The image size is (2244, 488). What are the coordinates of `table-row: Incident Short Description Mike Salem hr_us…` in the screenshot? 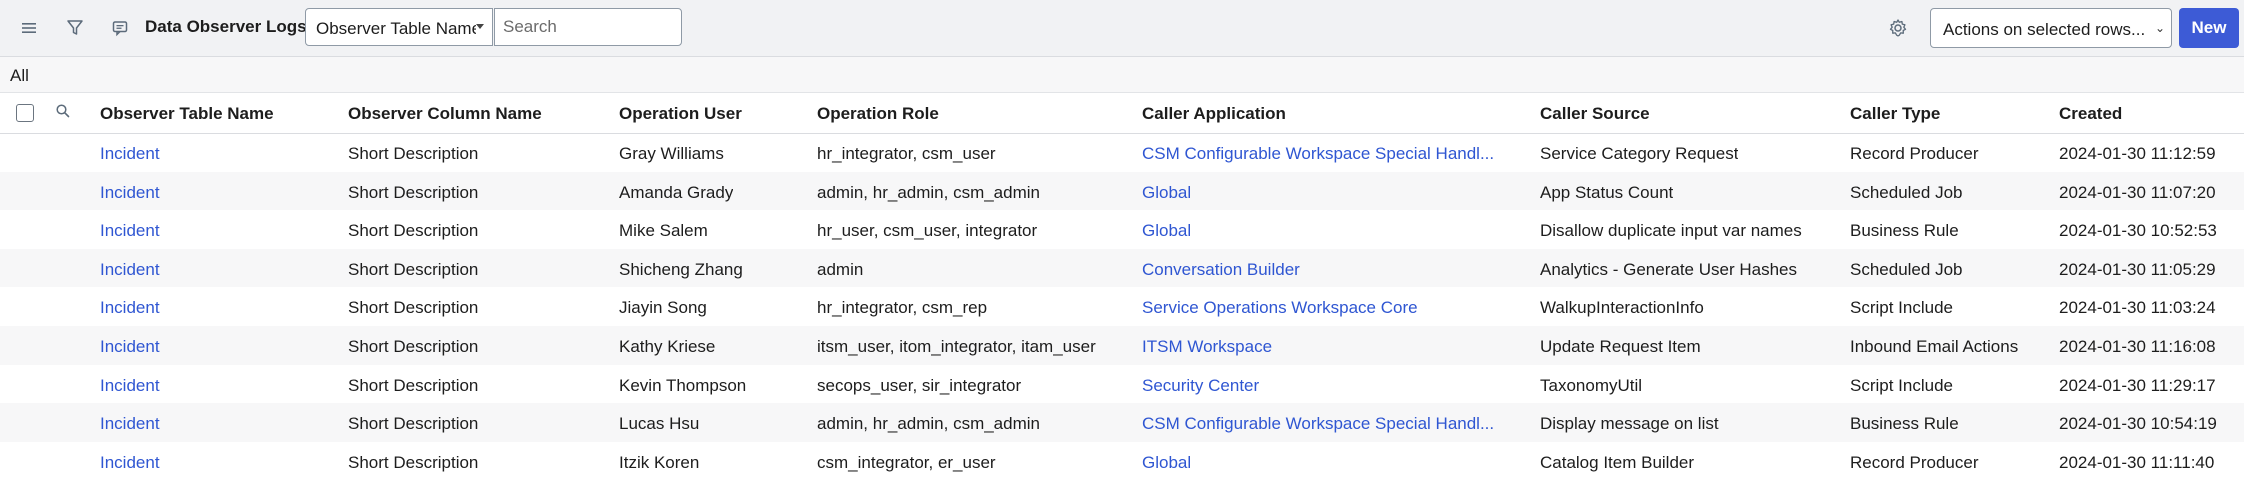 It's located at (1122, 229).